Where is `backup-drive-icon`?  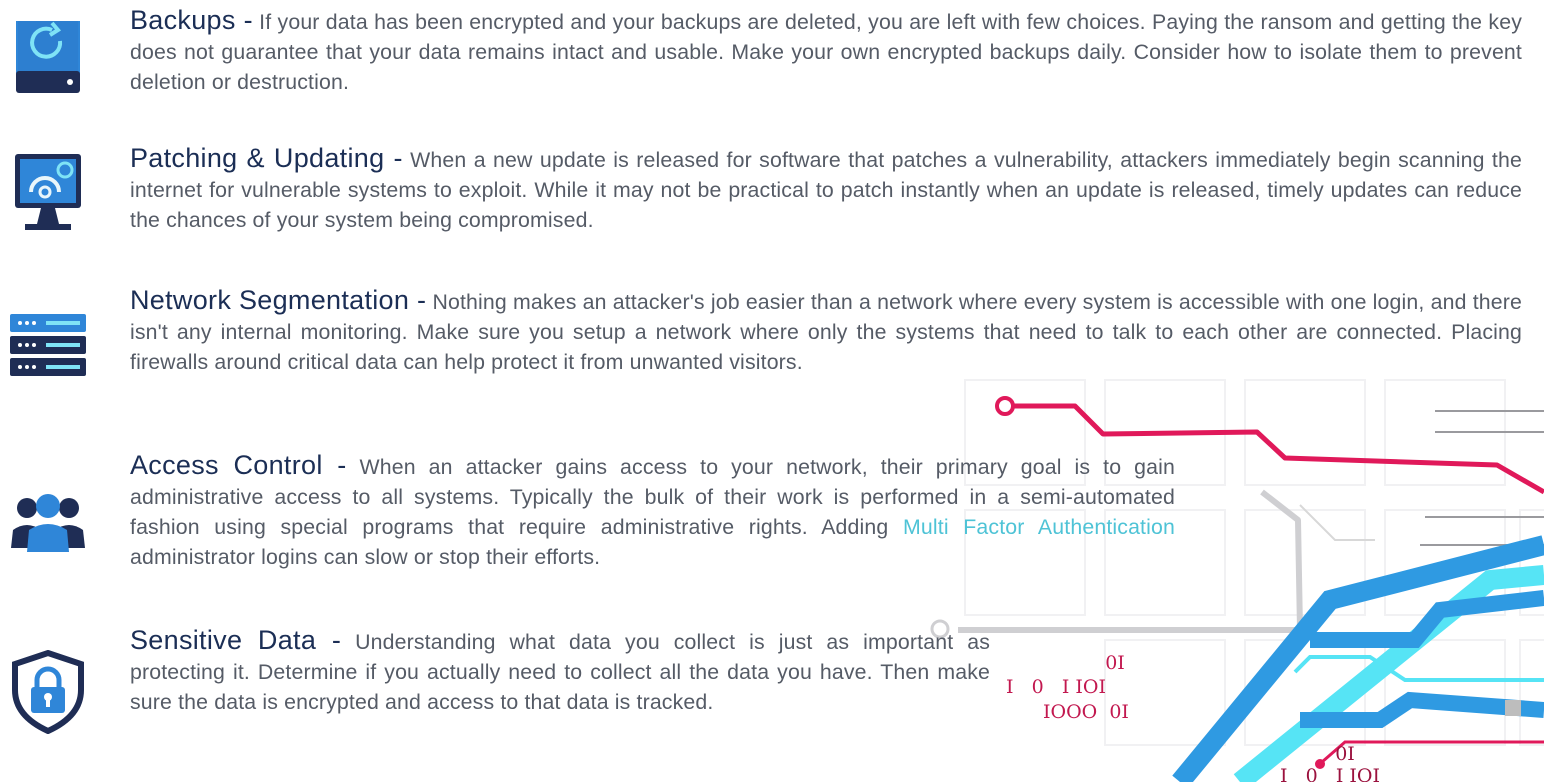
backup-drive-icon is located at coordinates (47, 55).